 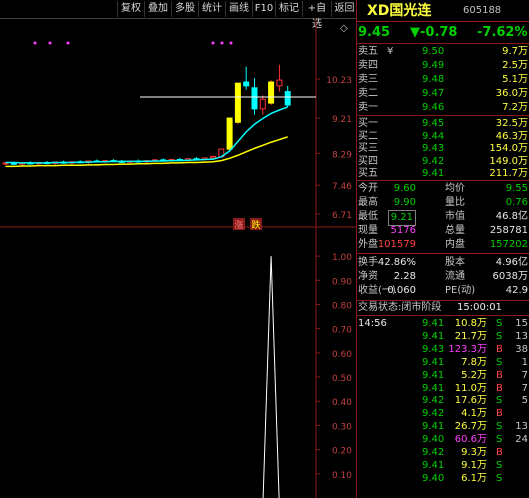 What do you see at coordinates (344, 28) in the screenshot?
I see `diamond-icon: ◇` at bounding box center [344, 28].